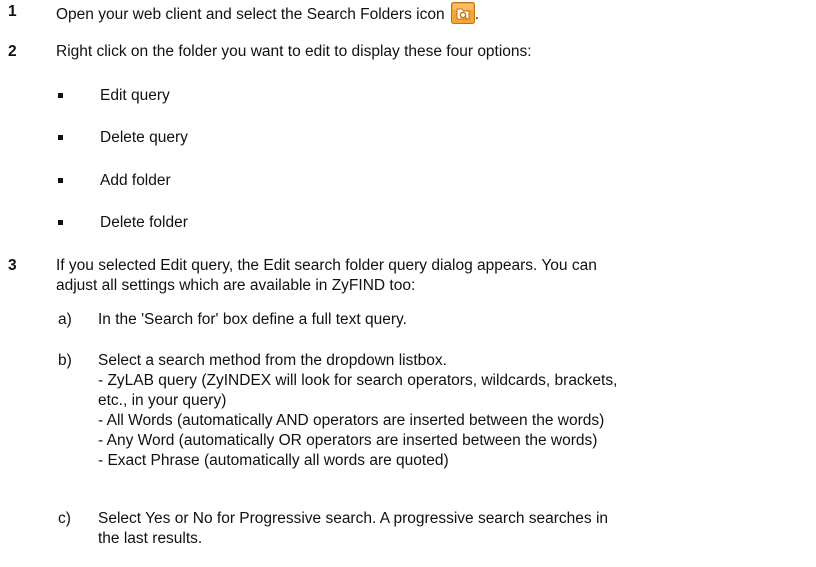 This screenshot has width=816, height=567. What do you see at coordinates (144, 137) in the screenshot?
I see `bullet-text: Delete query` at bounding box center [144, 137].